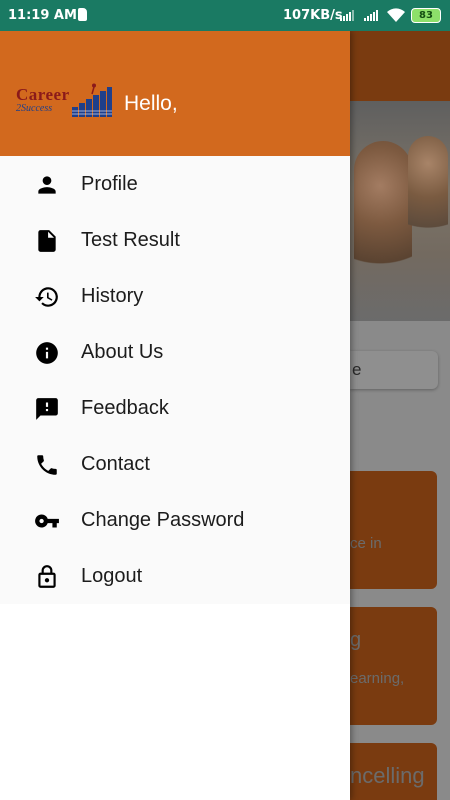 The image size is (450, 800). I want to click on person-icon, so click(47, 185).